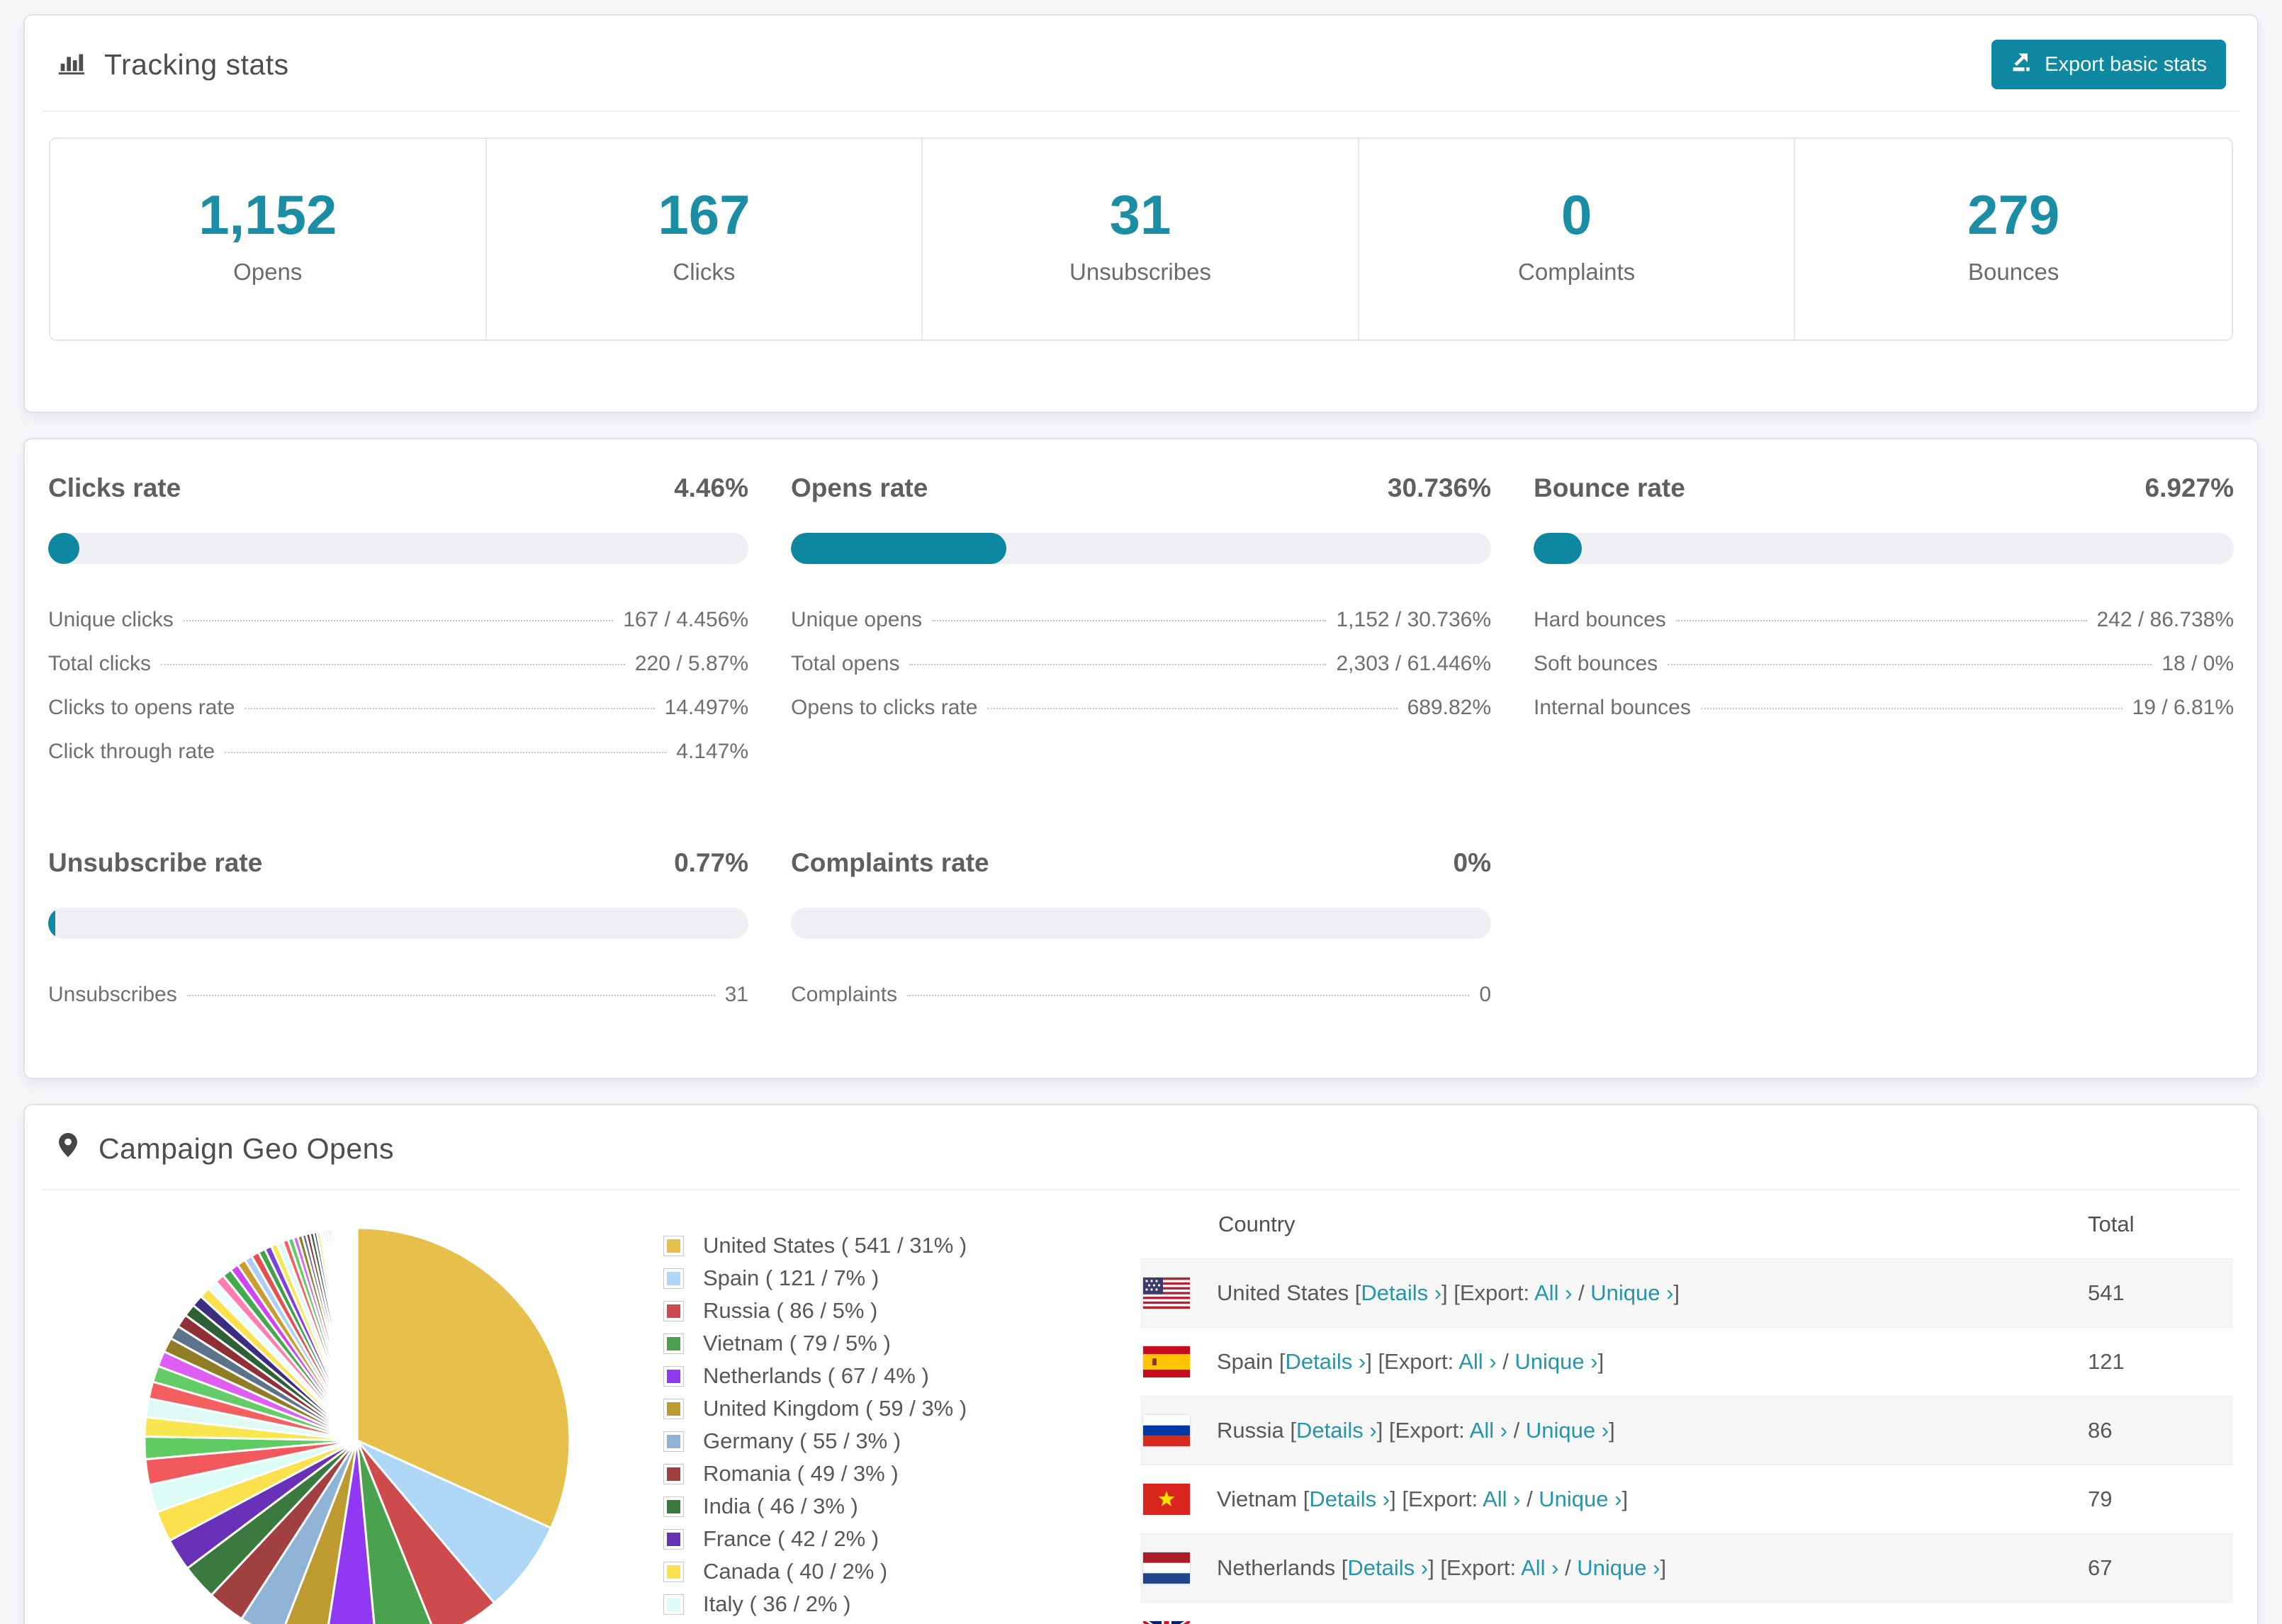 This screenshot has height=1624, width=2282. I want to click on rate-head: Opens rate 30.736%, so click(1141, 488).